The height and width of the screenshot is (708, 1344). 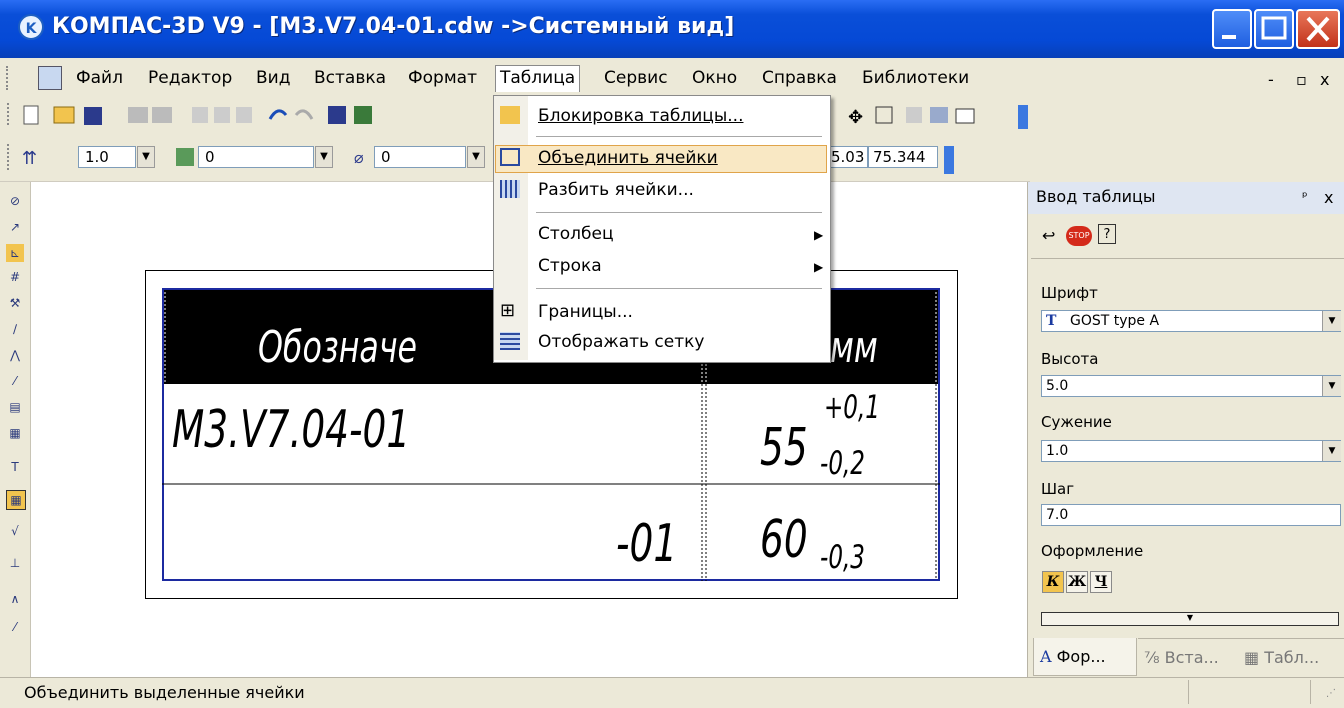 I want to click on underline-button: Ч, so click(x=1101, y=582).